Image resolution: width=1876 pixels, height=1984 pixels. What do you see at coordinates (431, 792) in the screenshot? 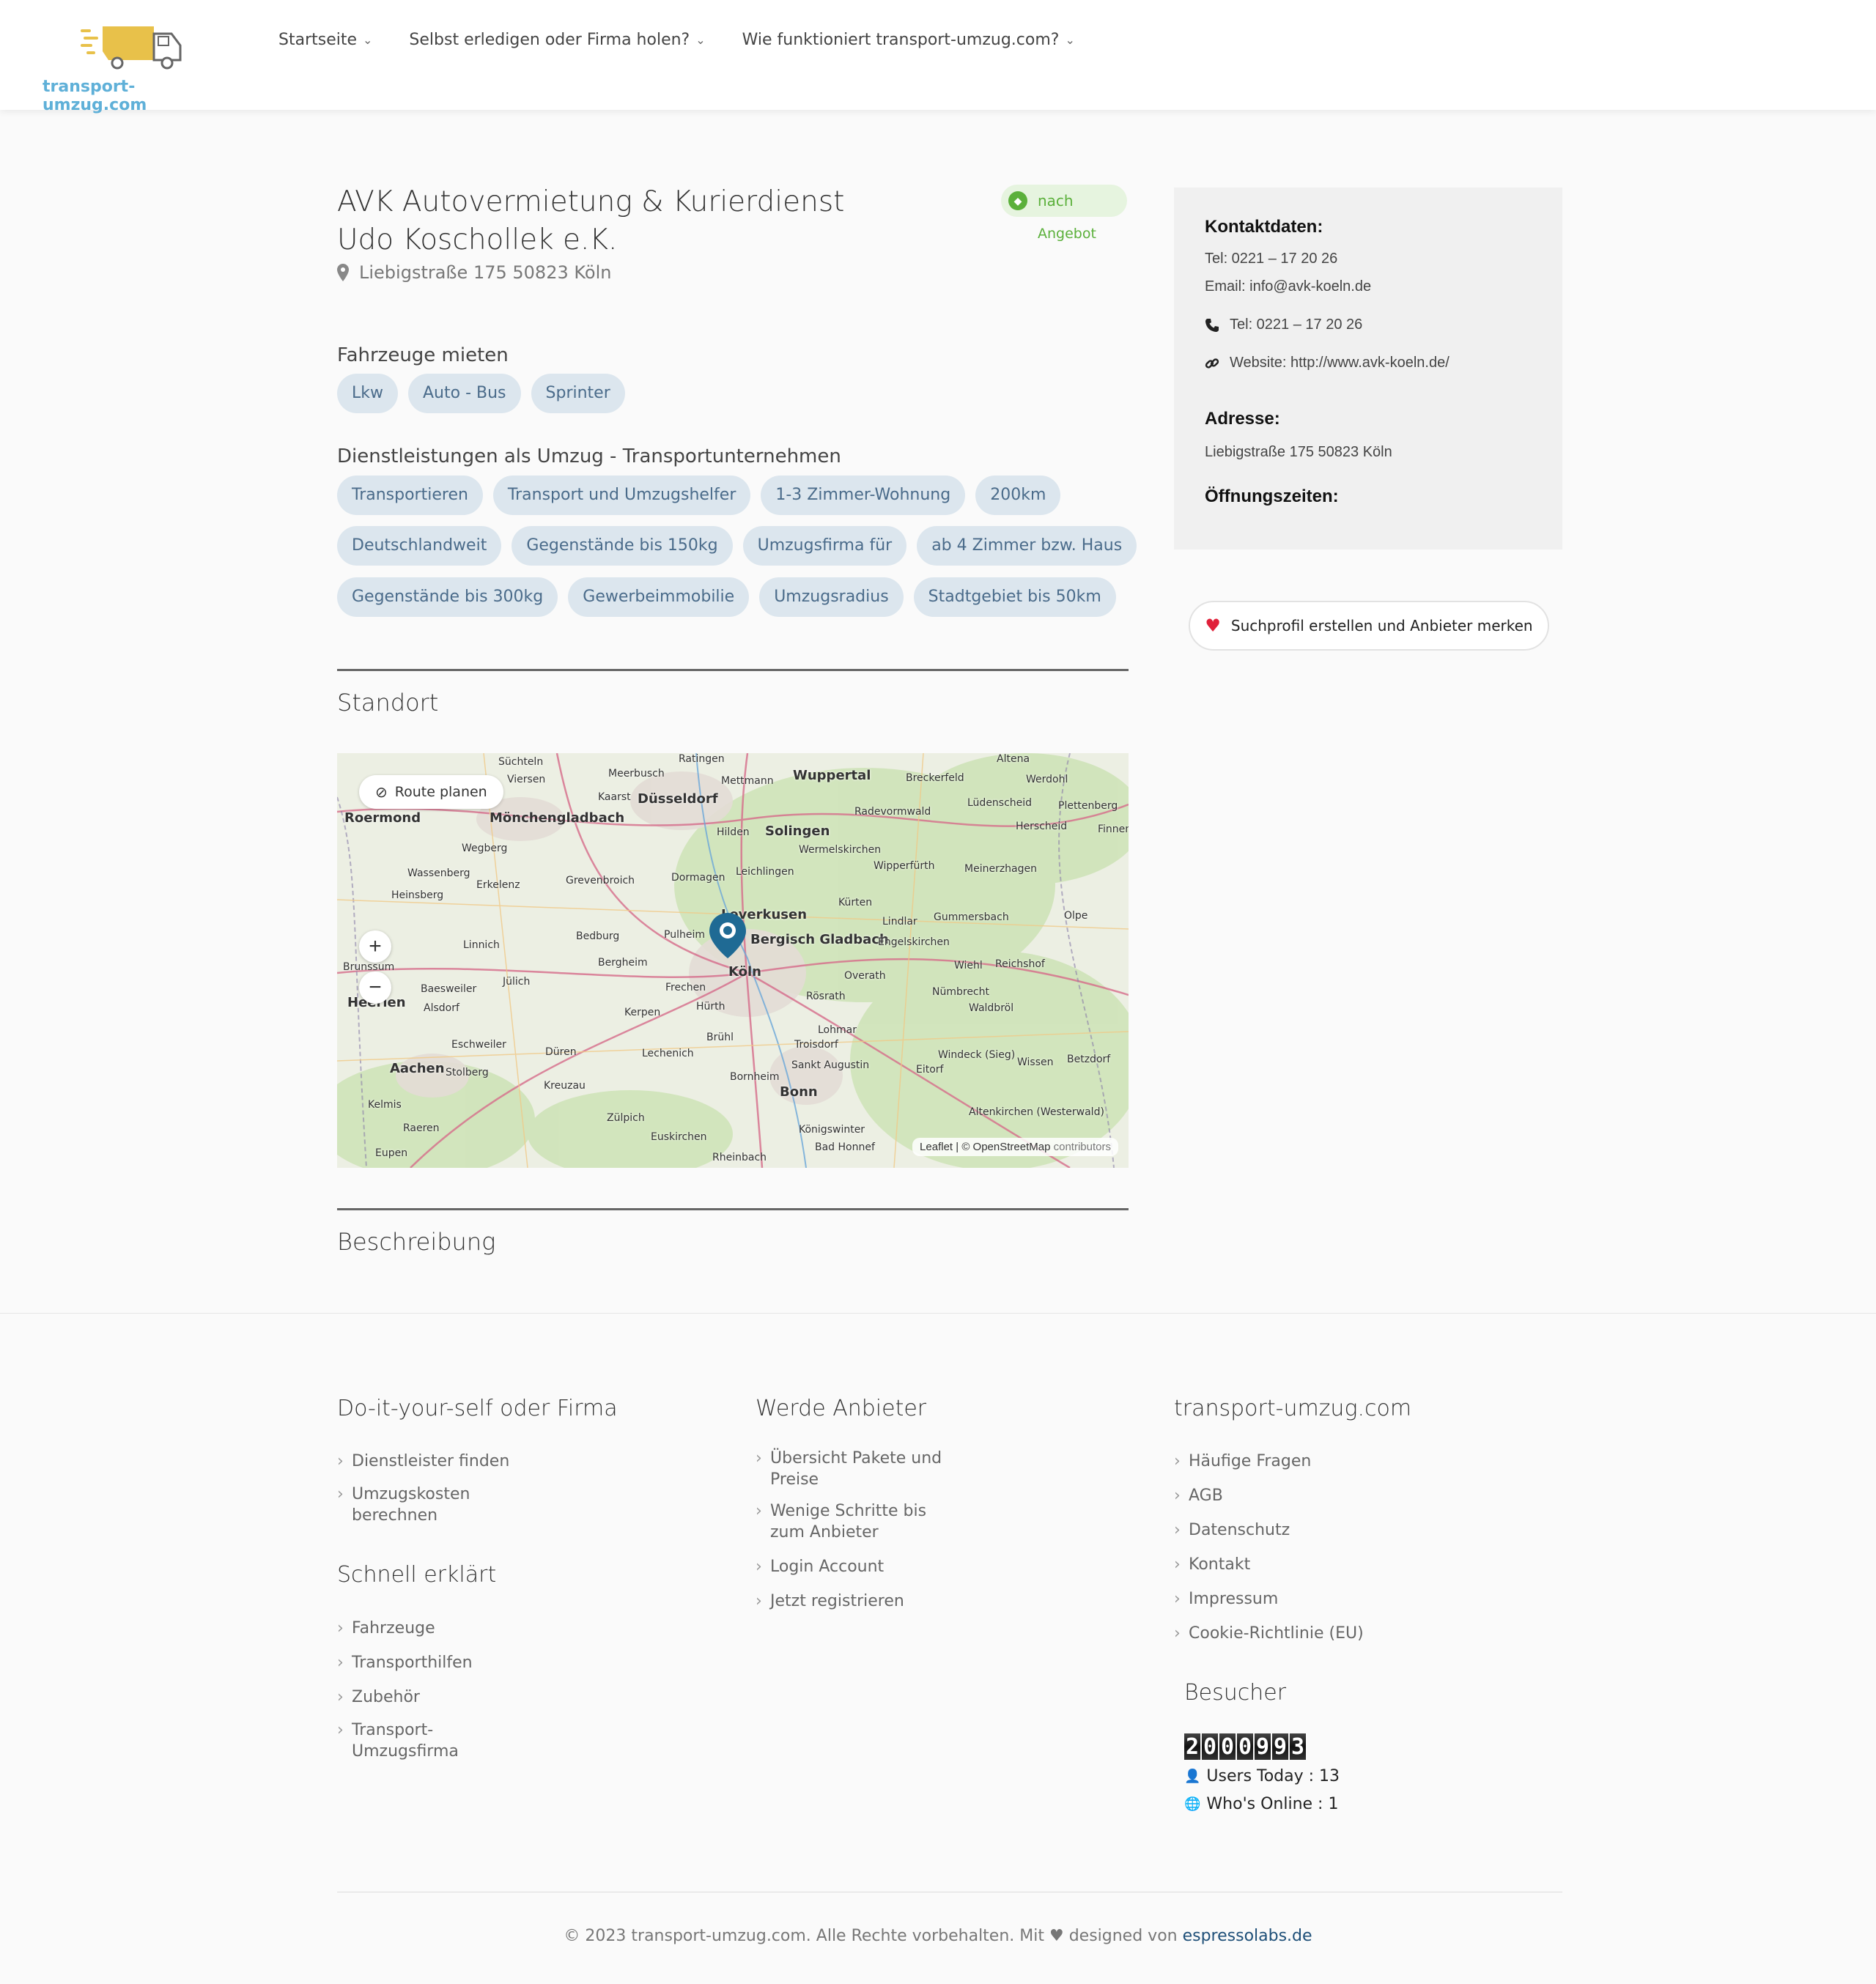
I see `route-plan-button: ⊘ Route planen` at bounding box center [431, 792].